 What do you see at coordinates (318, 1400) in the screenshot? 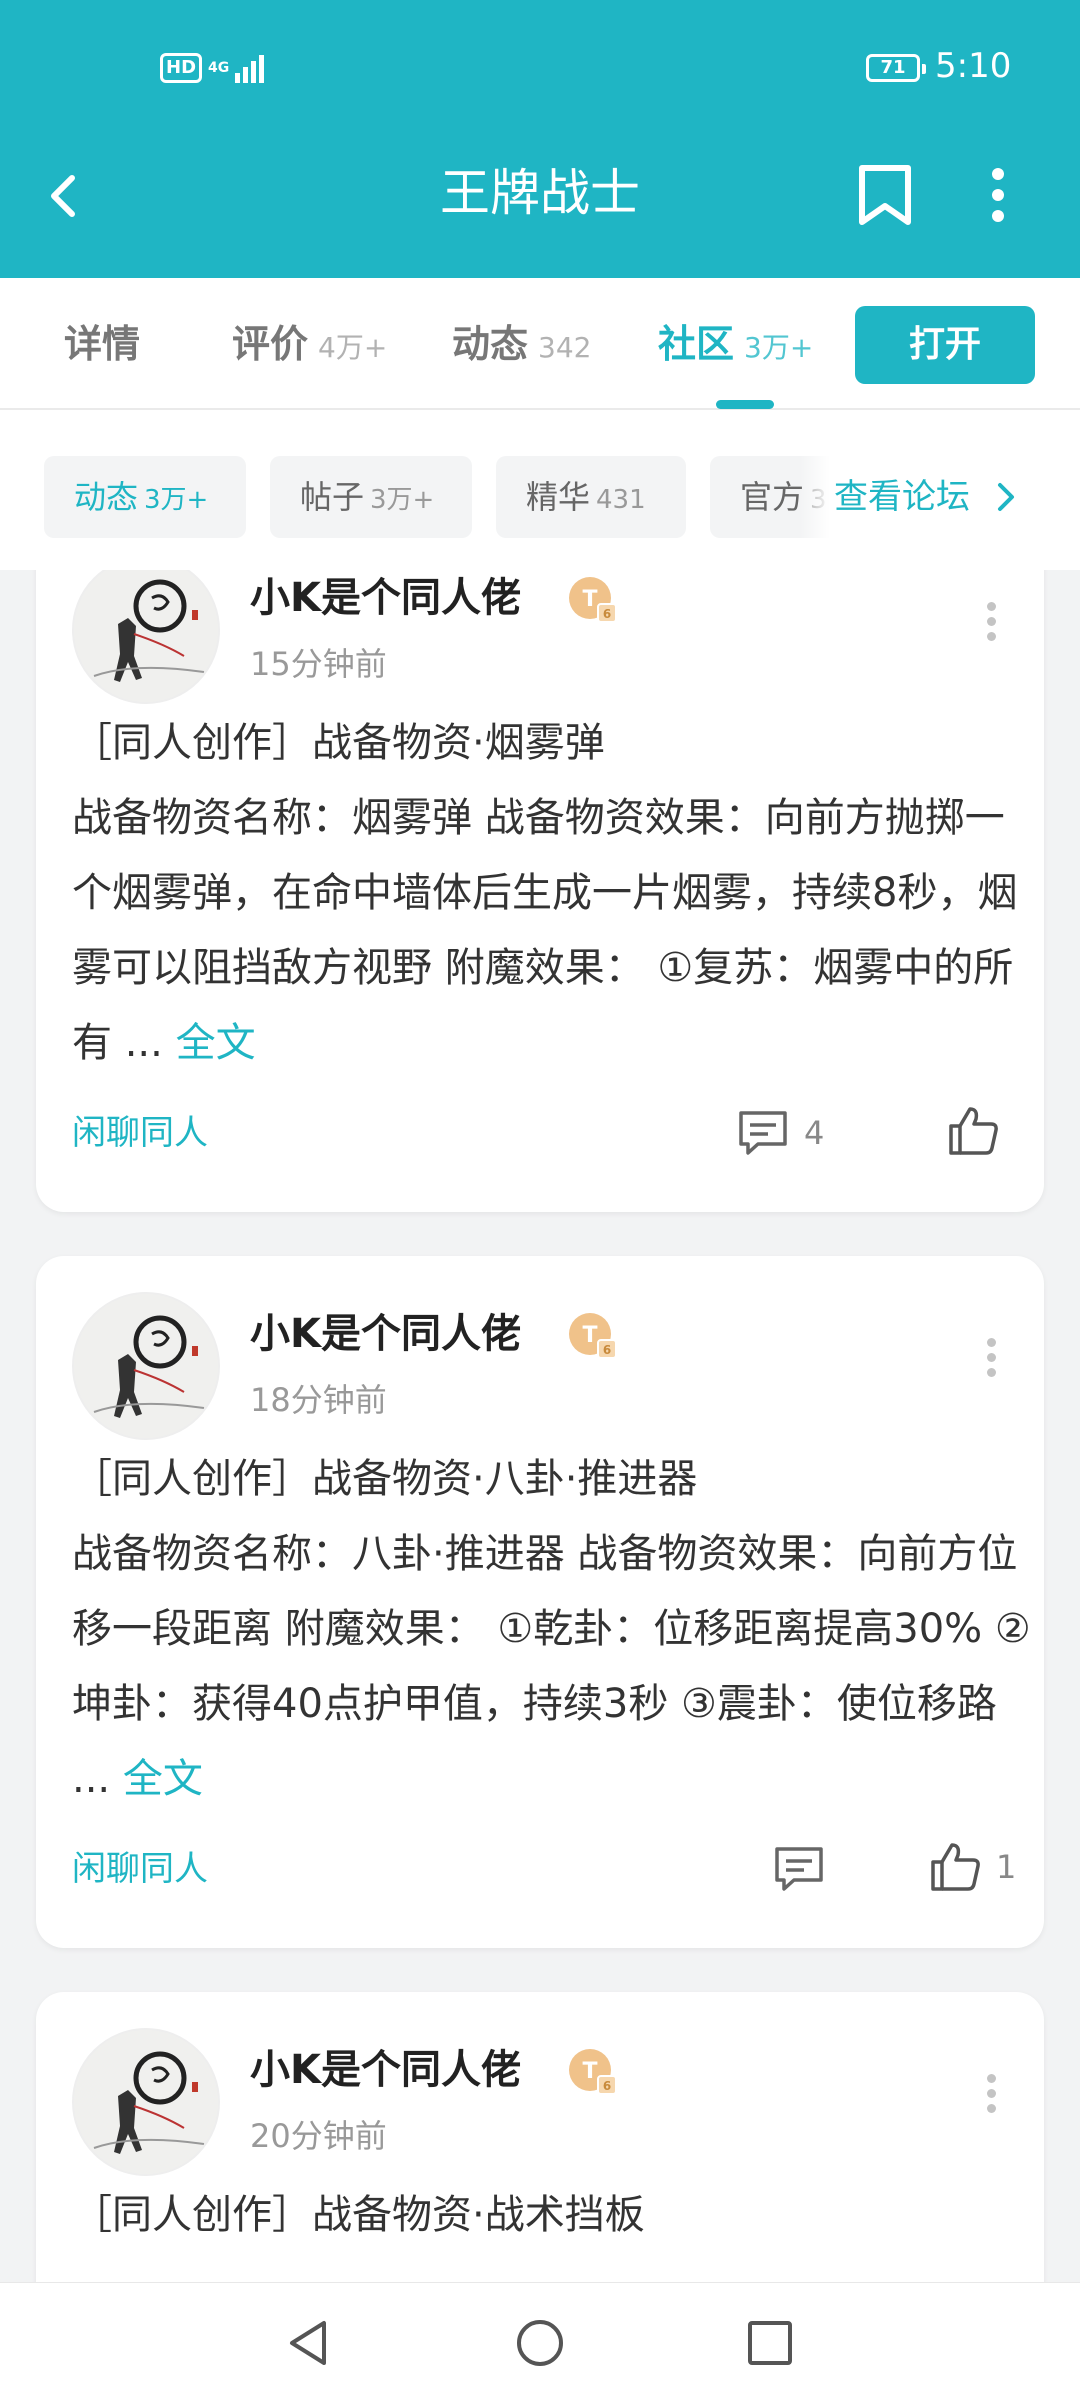
I see `post-time: 18分钟前` at bounding box center [318, 1400].